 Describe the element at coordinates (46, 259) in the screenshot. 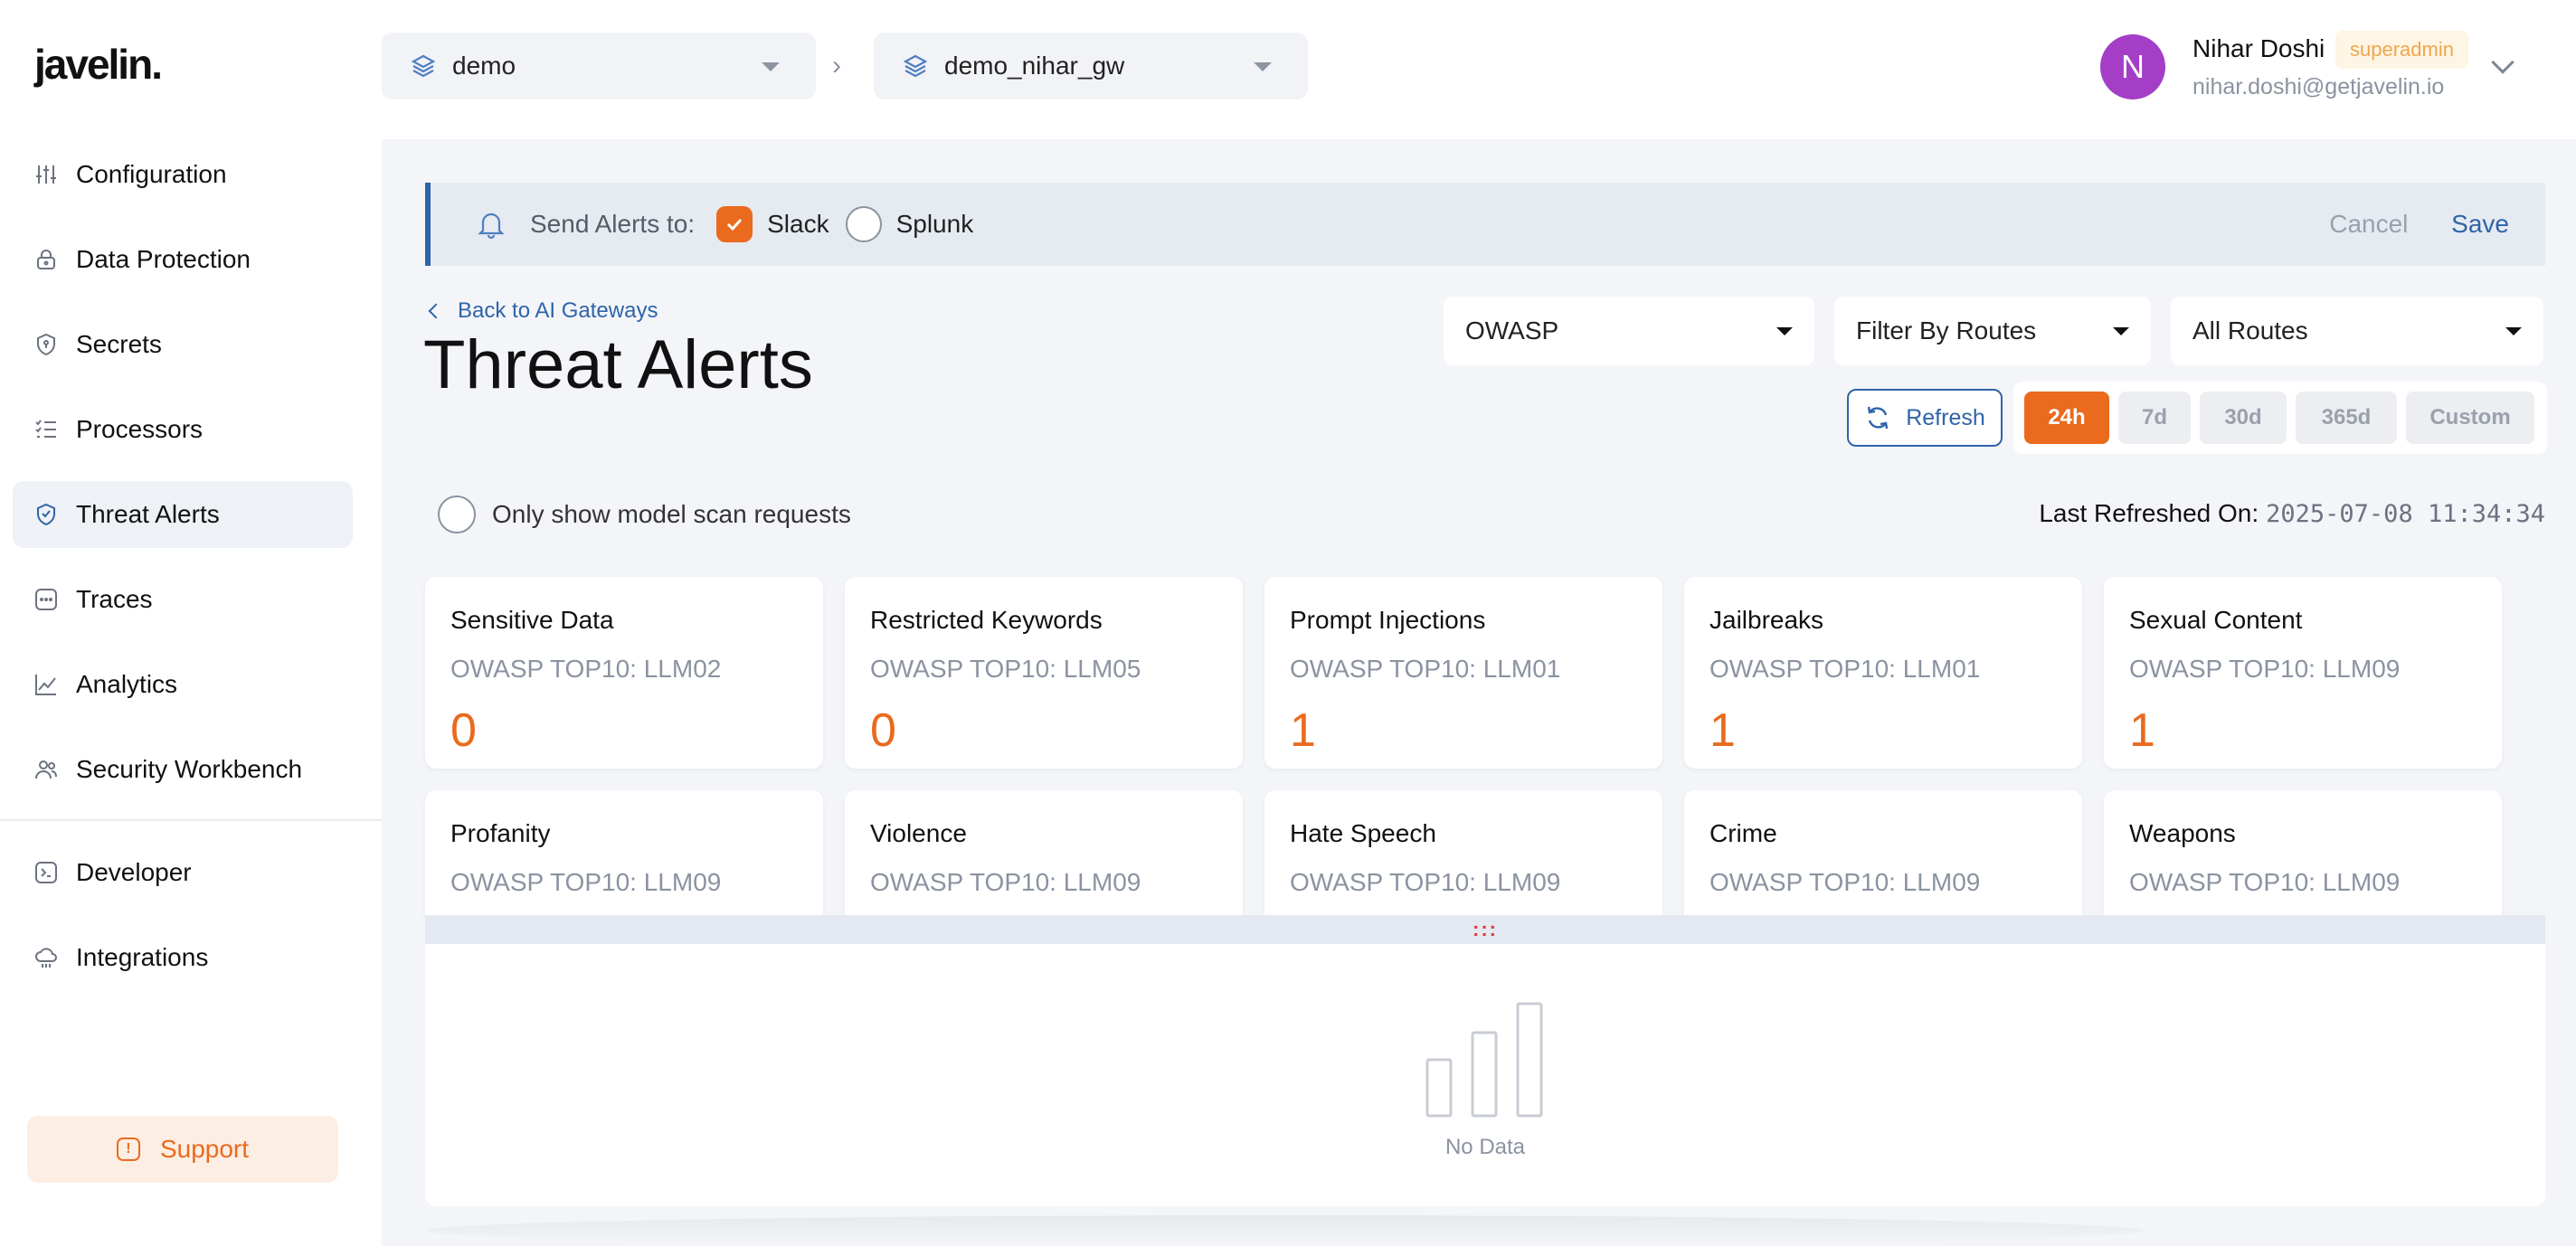

I see `lock-icon` at that location.